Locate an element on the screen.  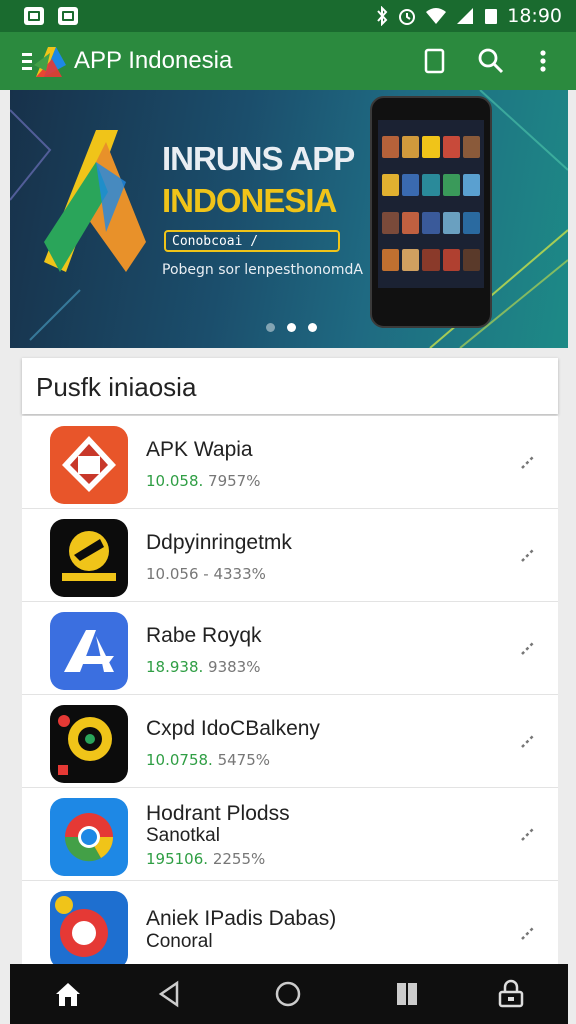
phone-mockup is located at coordinates (431, 212).